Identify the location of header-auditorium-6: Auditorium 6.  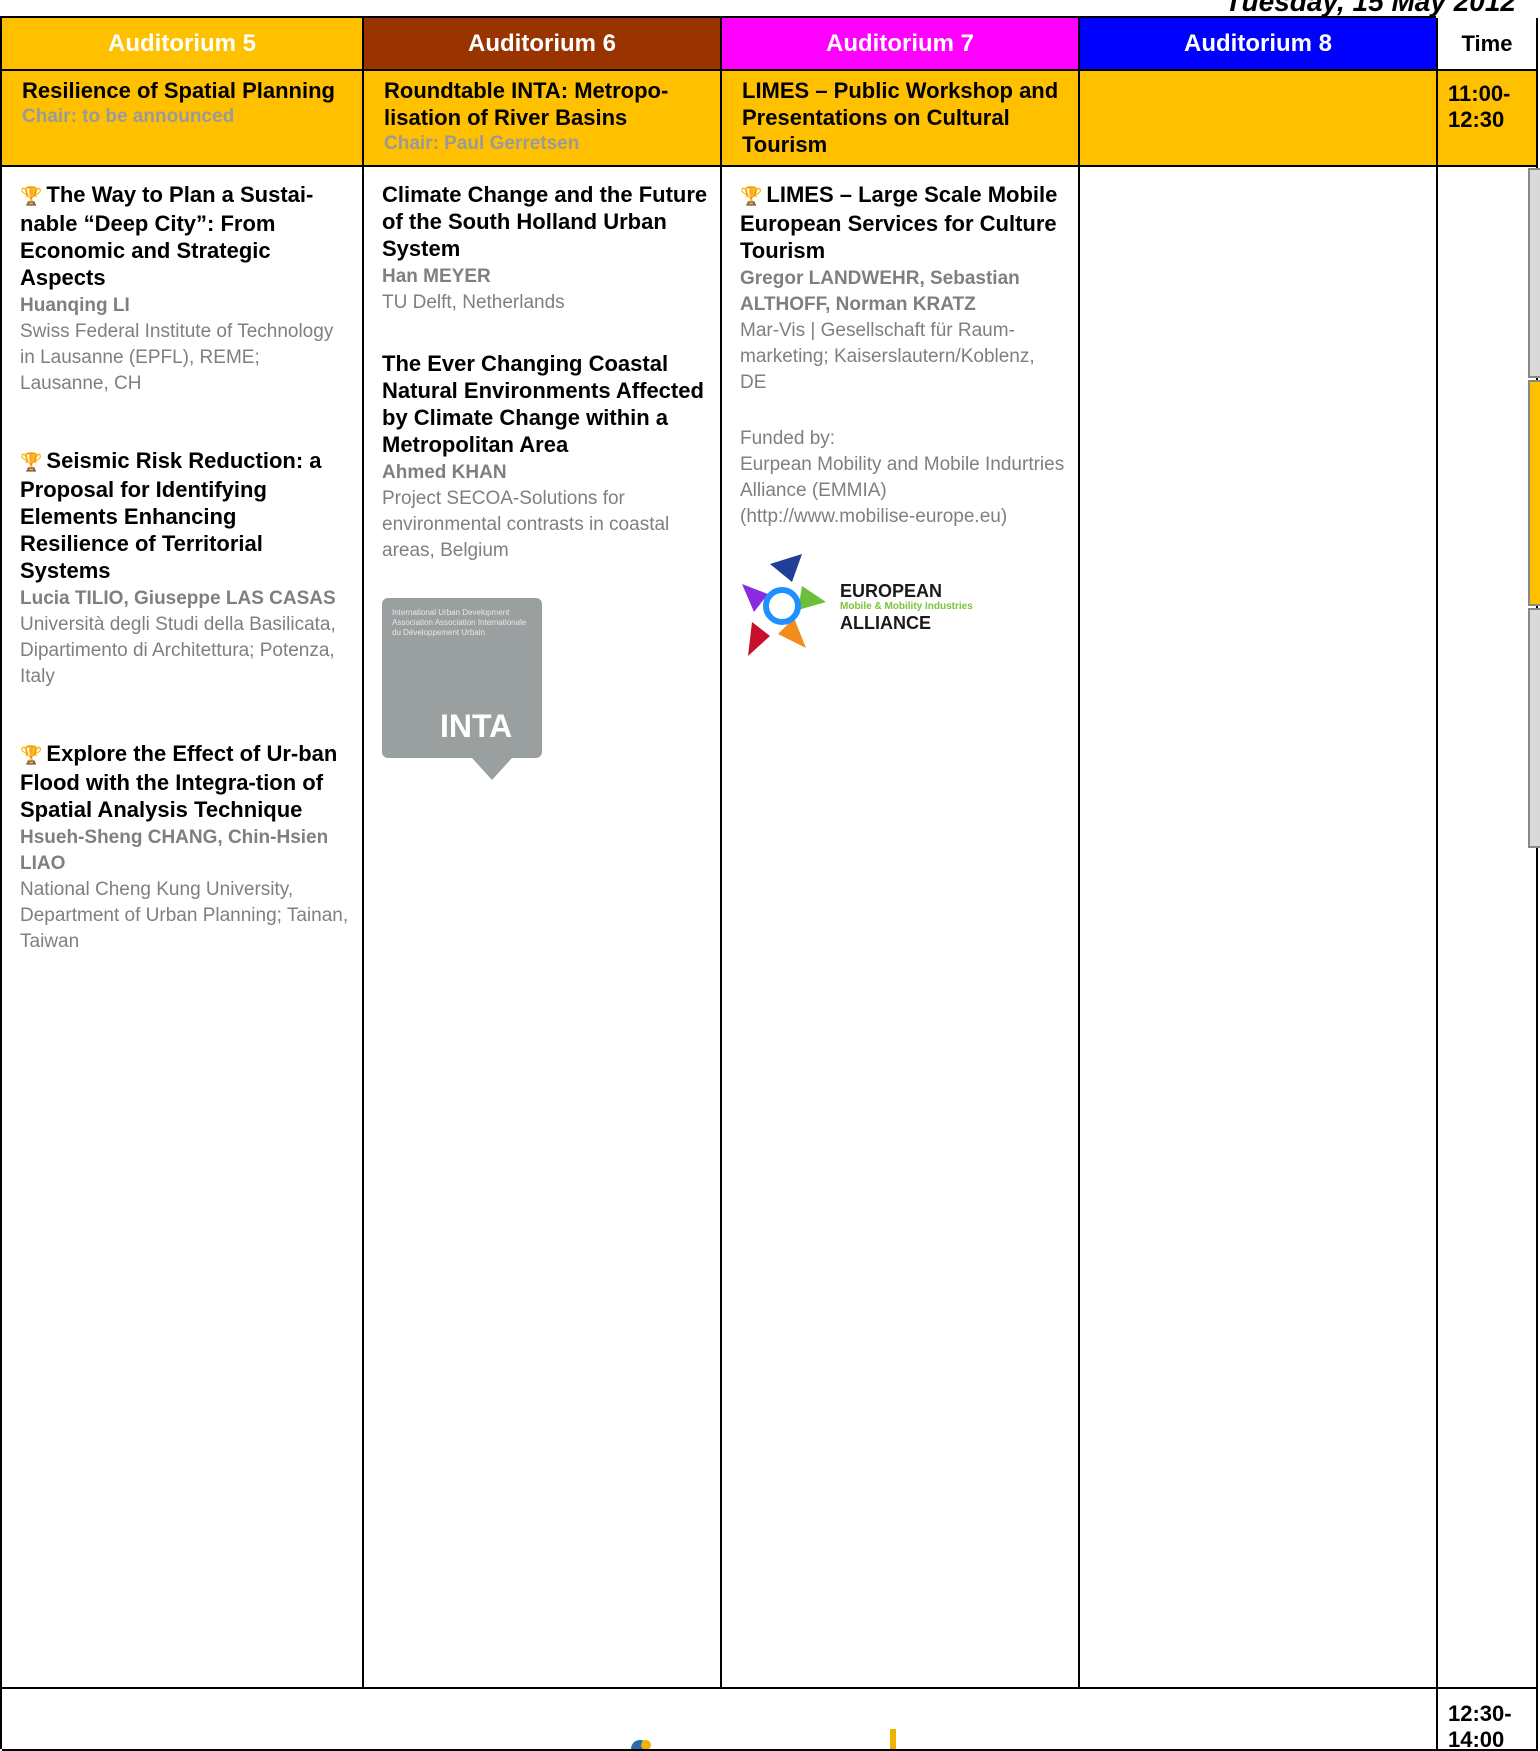
(543, 44).